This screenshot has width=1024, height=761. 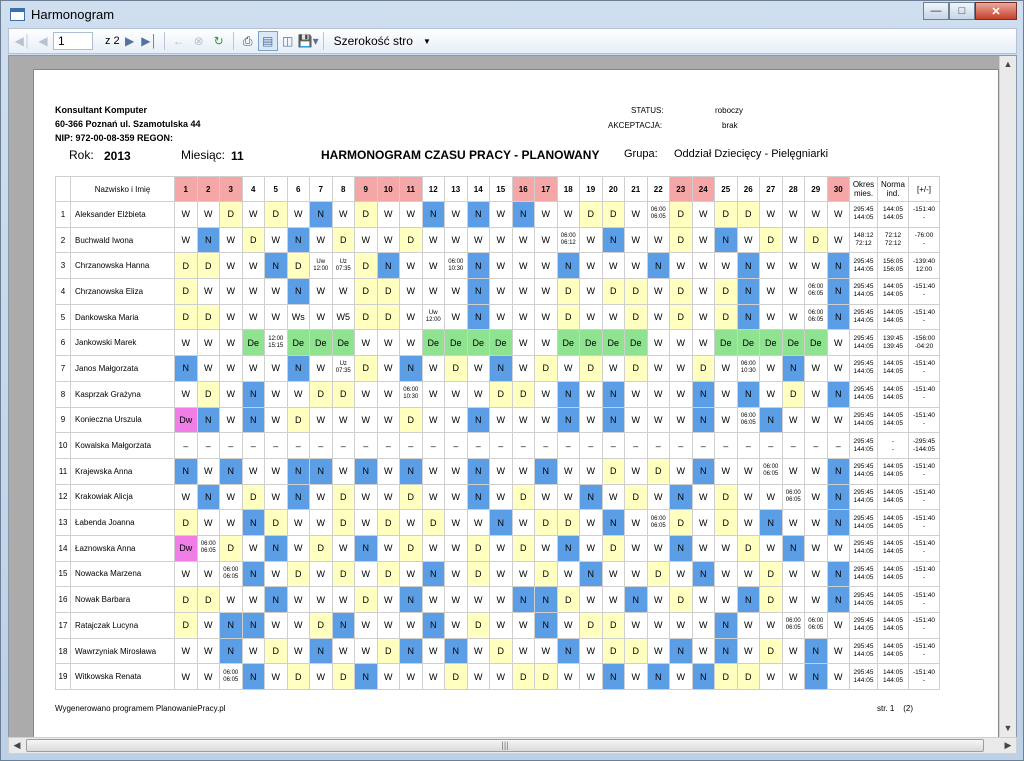 What do you see at coordinates (962, 11) in the screenshot?
I see `maximize-button: □` at bounding box center [962, 11].